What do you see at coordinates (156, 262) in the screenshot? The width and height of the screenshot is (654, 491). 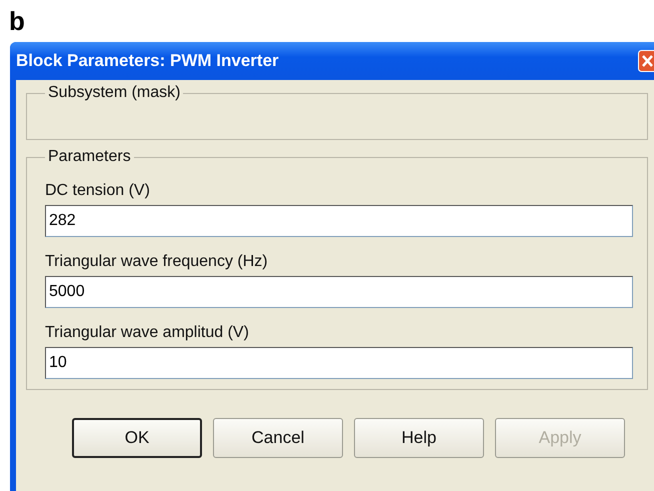 I see `field-label: Triangular wave frequency (Hz)` at bounding box center [156, 262].